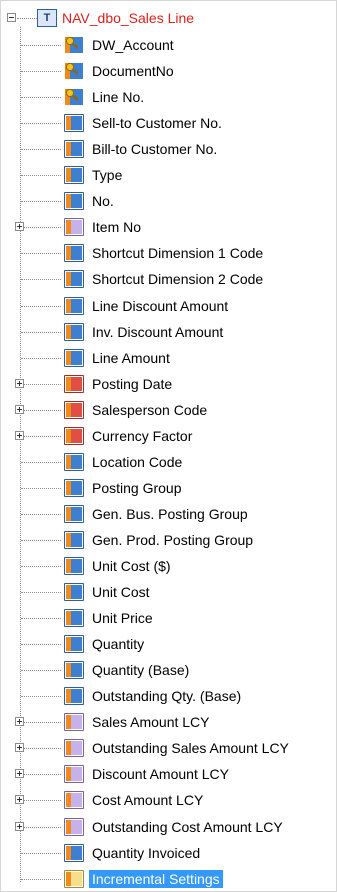 The image size is (337, 892). What do you see at coordinates (156, 878) in the screenshot?
I see `tree-item-label: Incremental Settings` at bounding box center [156, 878].